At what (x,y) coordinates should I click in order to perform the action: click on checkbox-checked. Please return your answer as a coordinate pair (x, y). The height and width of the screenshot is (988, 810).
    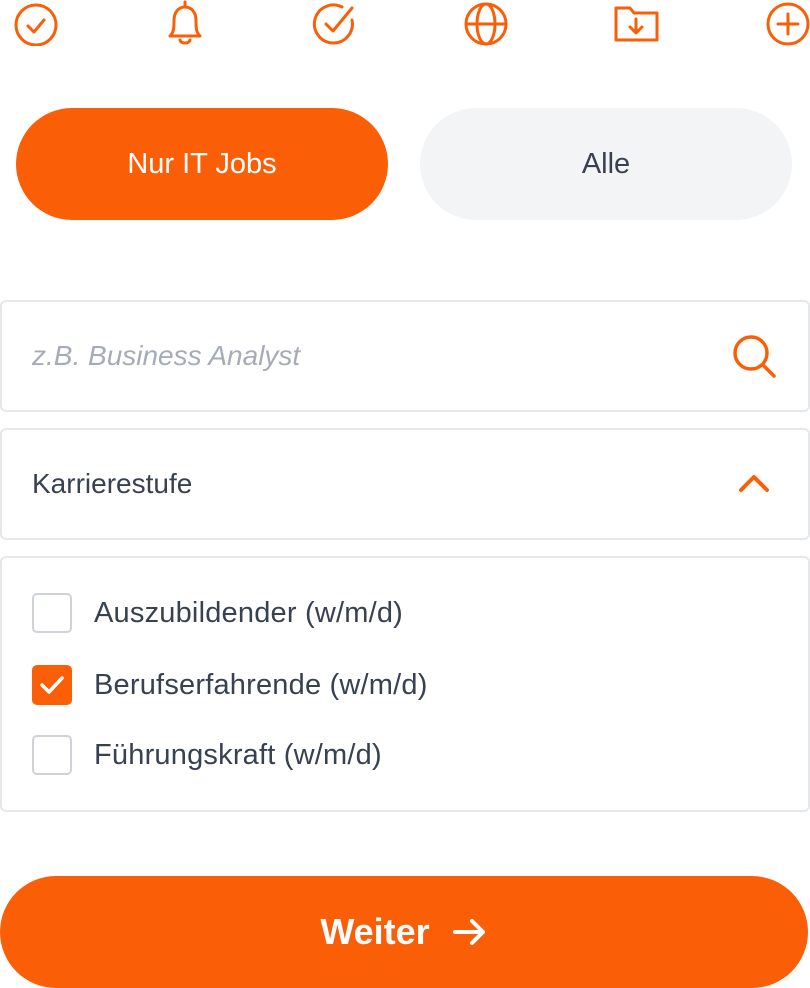
    Looking at the image, I should click on (52, 685).